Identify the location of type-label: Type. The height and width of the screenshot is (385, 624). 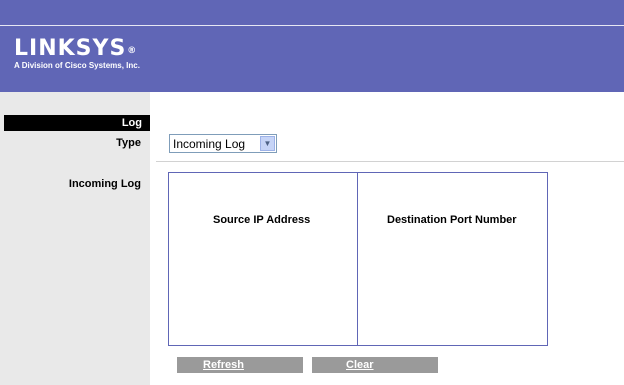
(128, 143).